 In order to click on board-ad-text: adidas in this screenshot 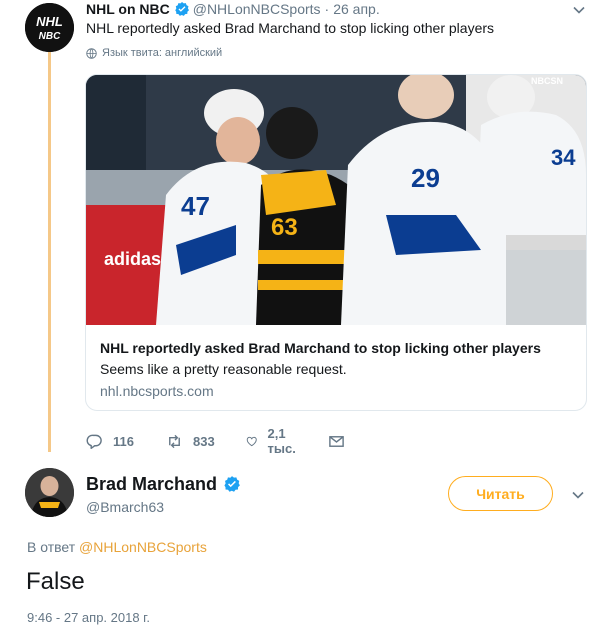, I will do `click(132, 259)`.